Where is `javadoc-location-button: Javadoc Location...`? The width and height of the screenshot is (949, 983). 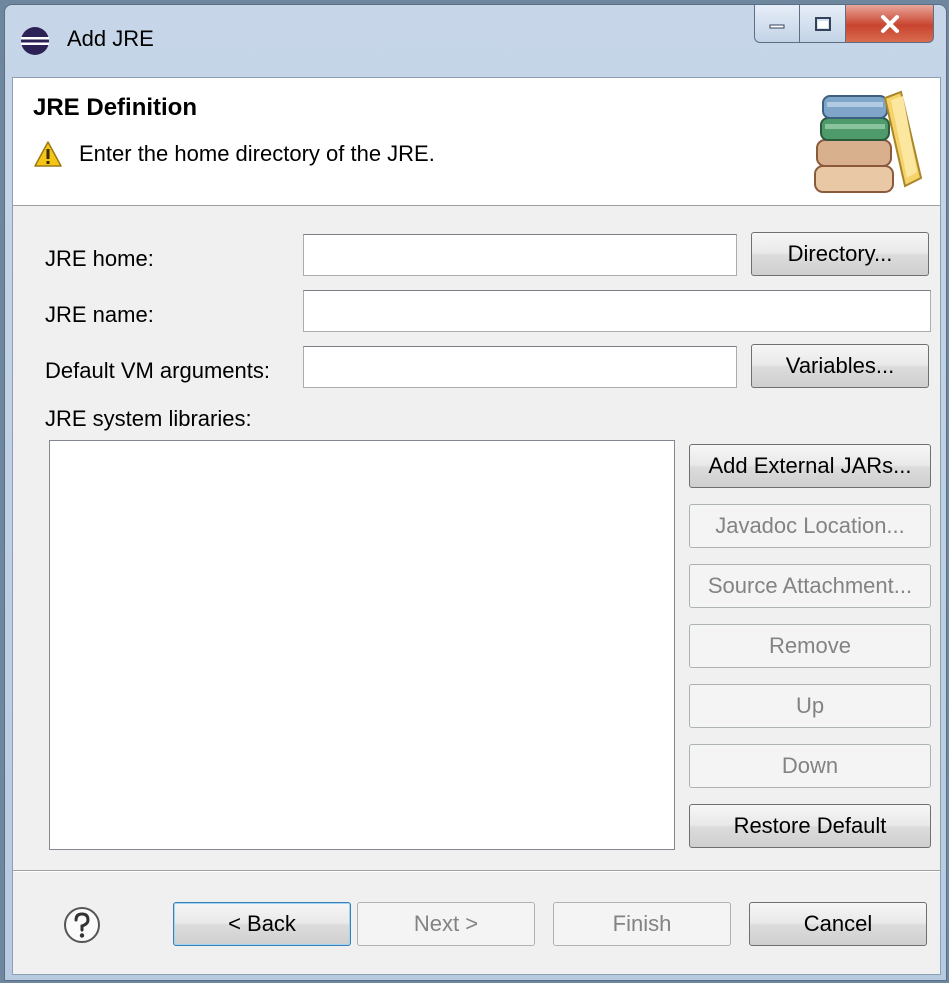 javadoc-location-button: Javadoc Location... is located at coordinates (810, 526).